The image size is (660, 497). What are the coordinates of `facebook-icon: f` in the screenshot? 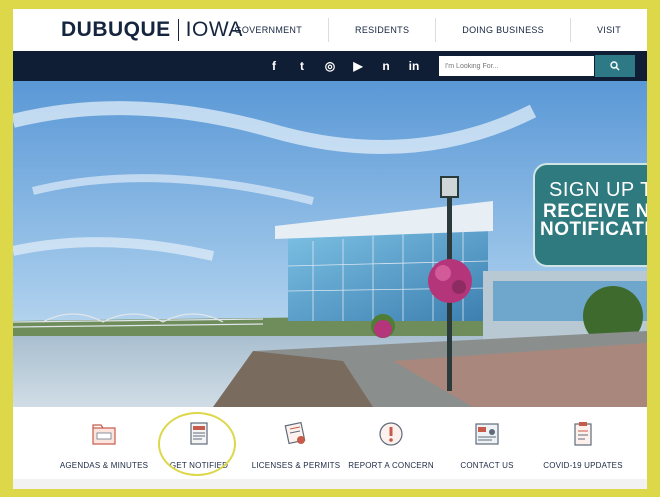 It's located at (274, 66).